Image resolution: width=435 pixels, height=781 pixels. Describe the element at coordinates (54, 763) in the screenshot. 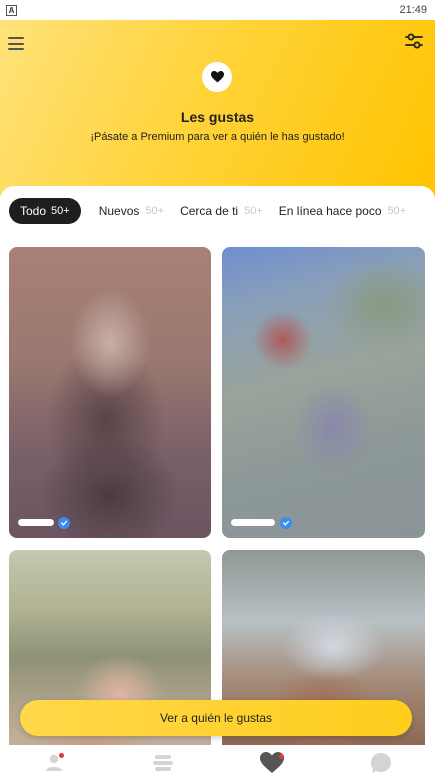

I see `nav-profile` at that location.